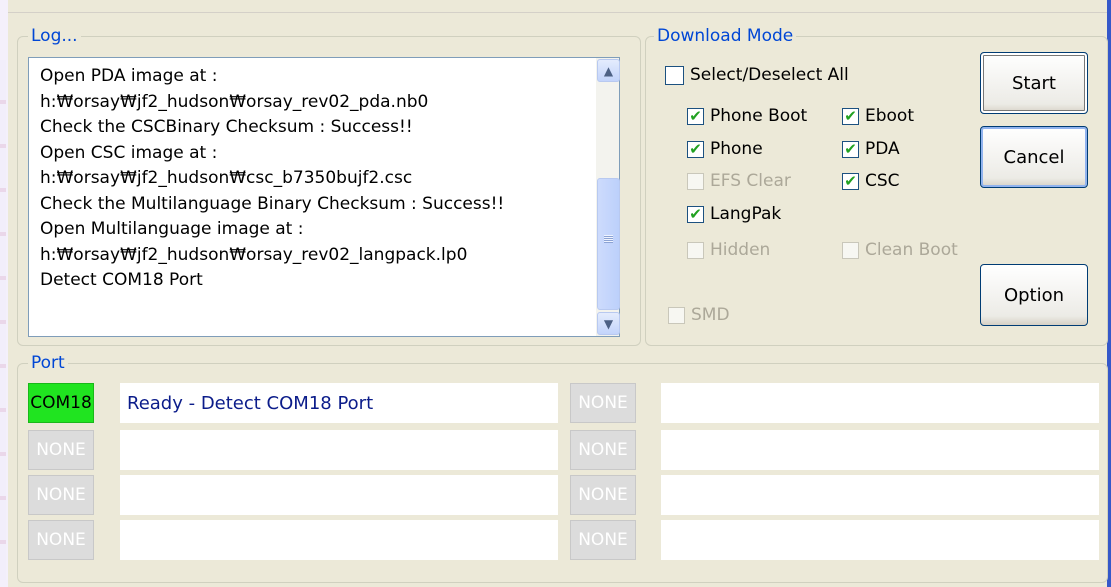 This screenshot has width=1111, height=587. Describe the element at coordinates (226, 127) in the screenshot. I see `log-line: Check the CSCBinary Checksum : Success!!` at that location.